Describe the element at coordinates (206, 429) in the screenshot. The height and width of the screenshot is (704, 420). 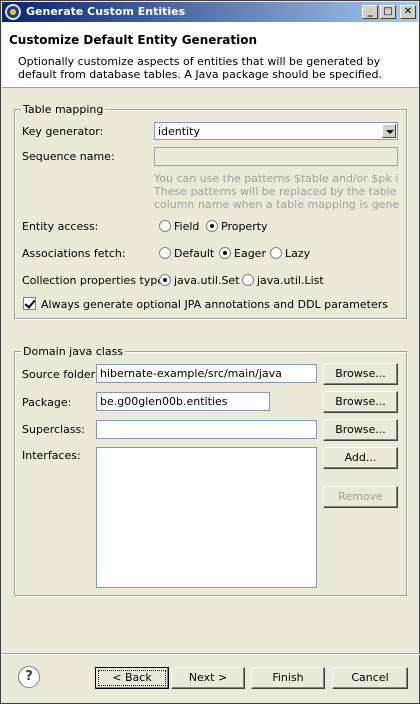
I see `superclass-input` at that location.